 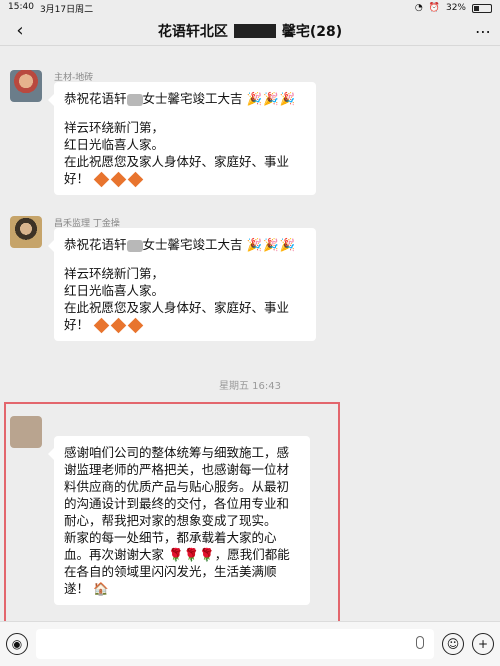 I want to click on message-line: 耐心，帮我把对家的想象变成了现实。, so click(x=170, y=520).